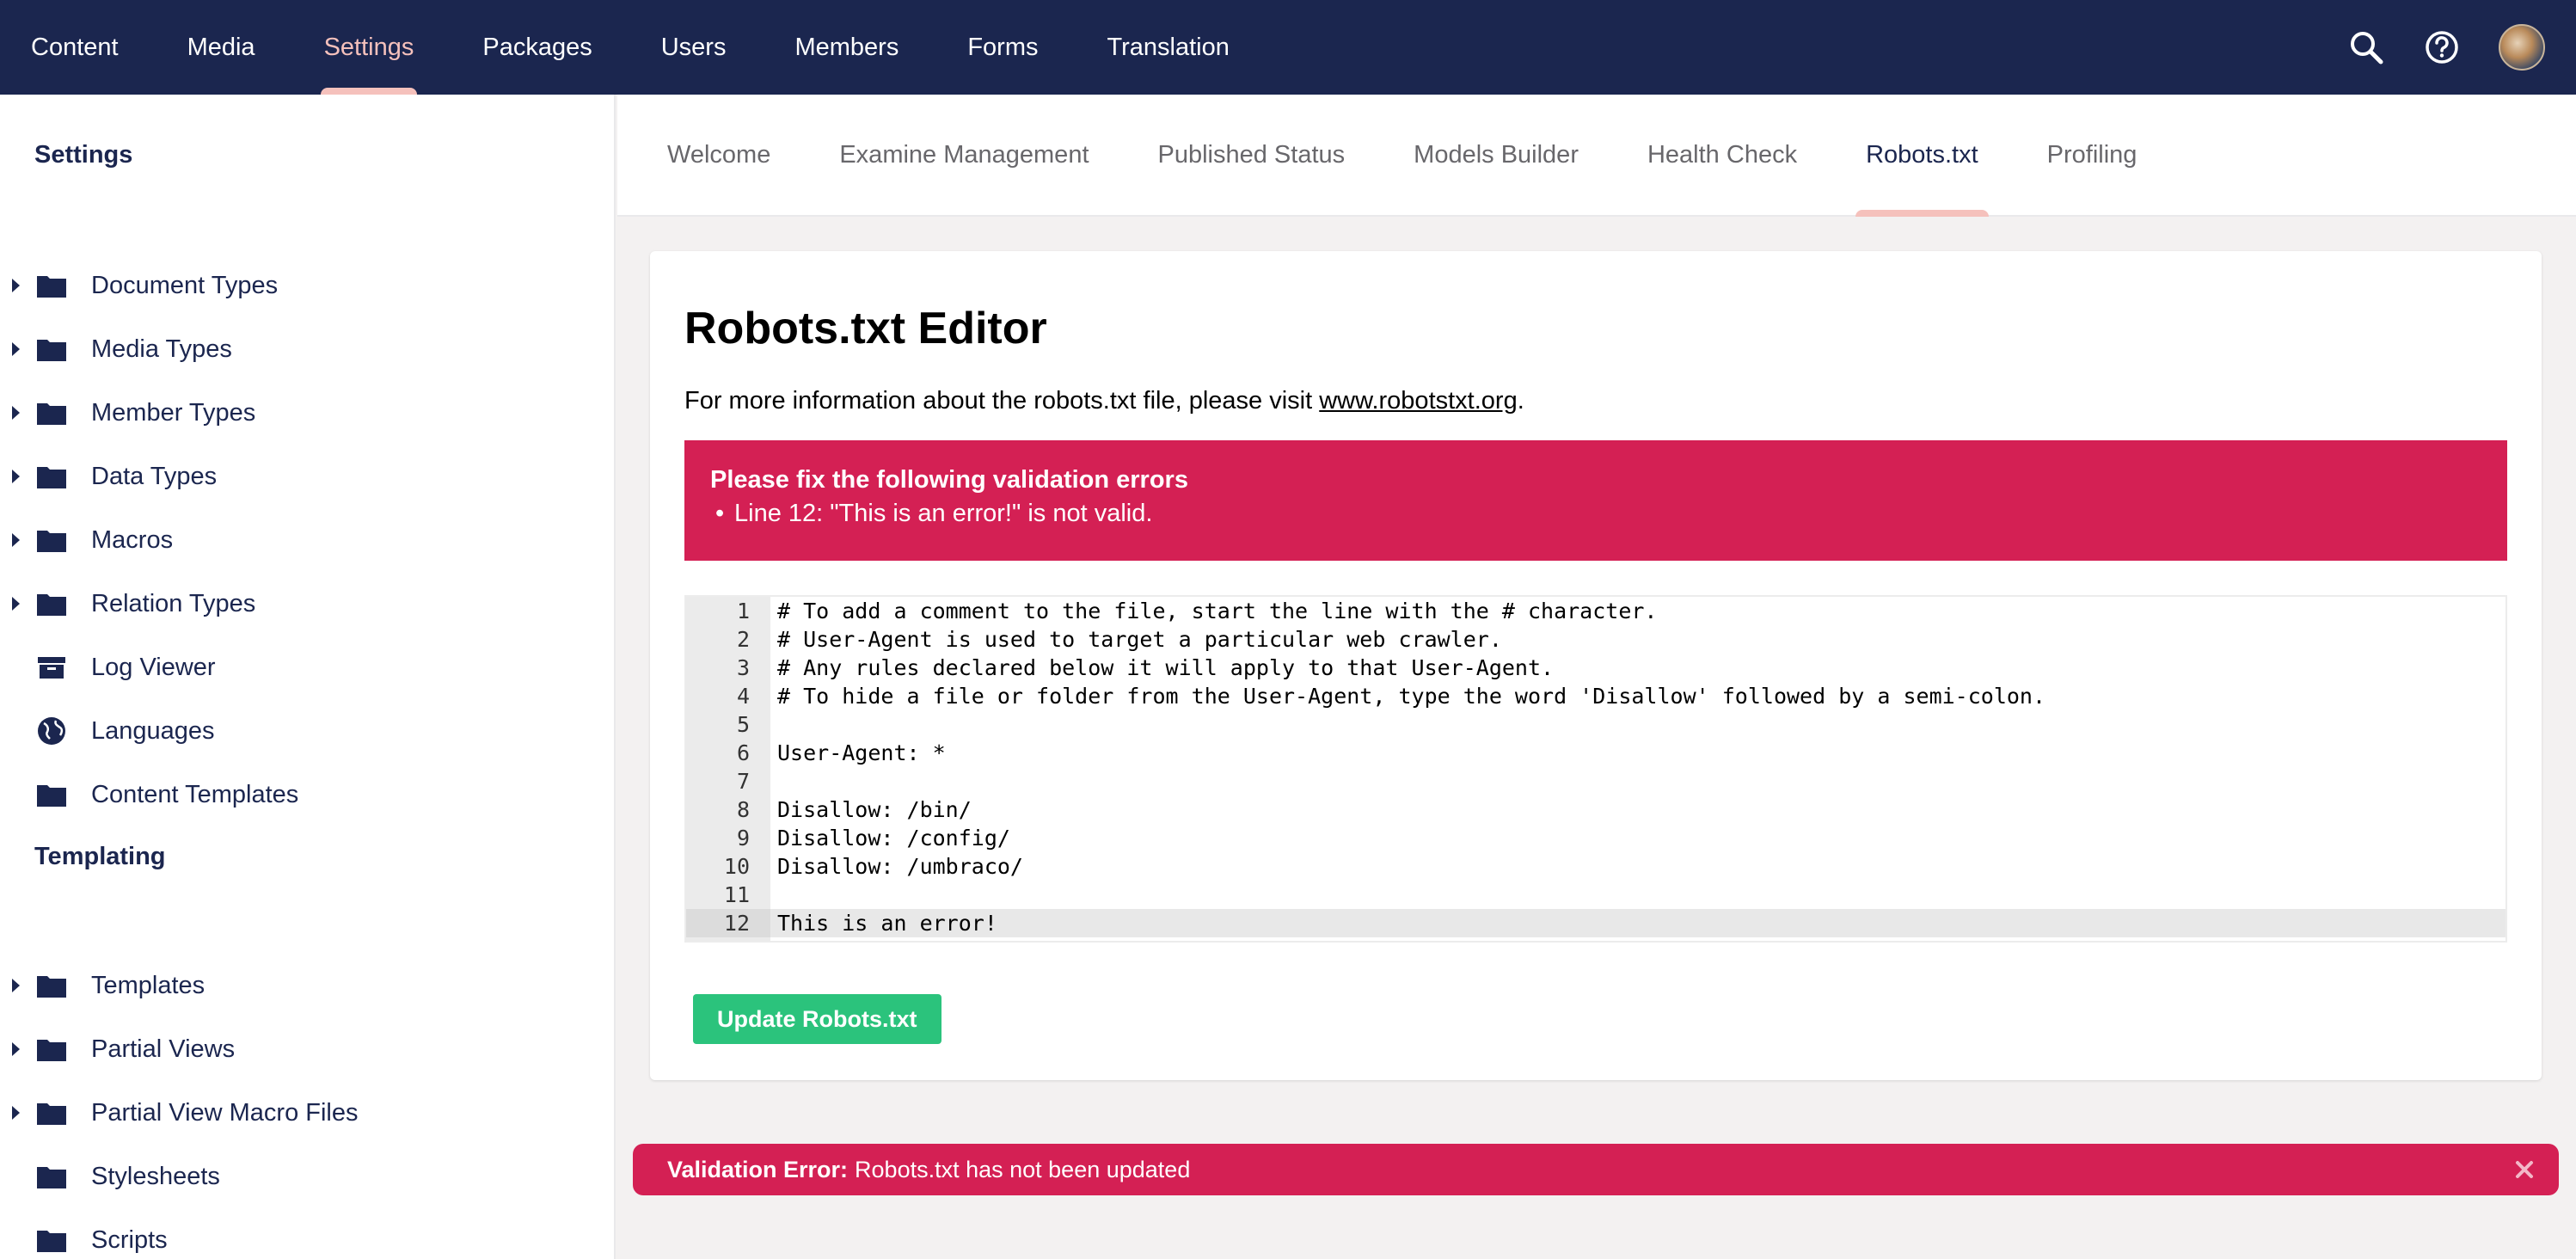 This screenshot has width=2576, height=1259. What do you see at coordinates (173, 603) in the screenshot?
I see `tree-item-label: Relation Types` at bounding box center [173, 603].